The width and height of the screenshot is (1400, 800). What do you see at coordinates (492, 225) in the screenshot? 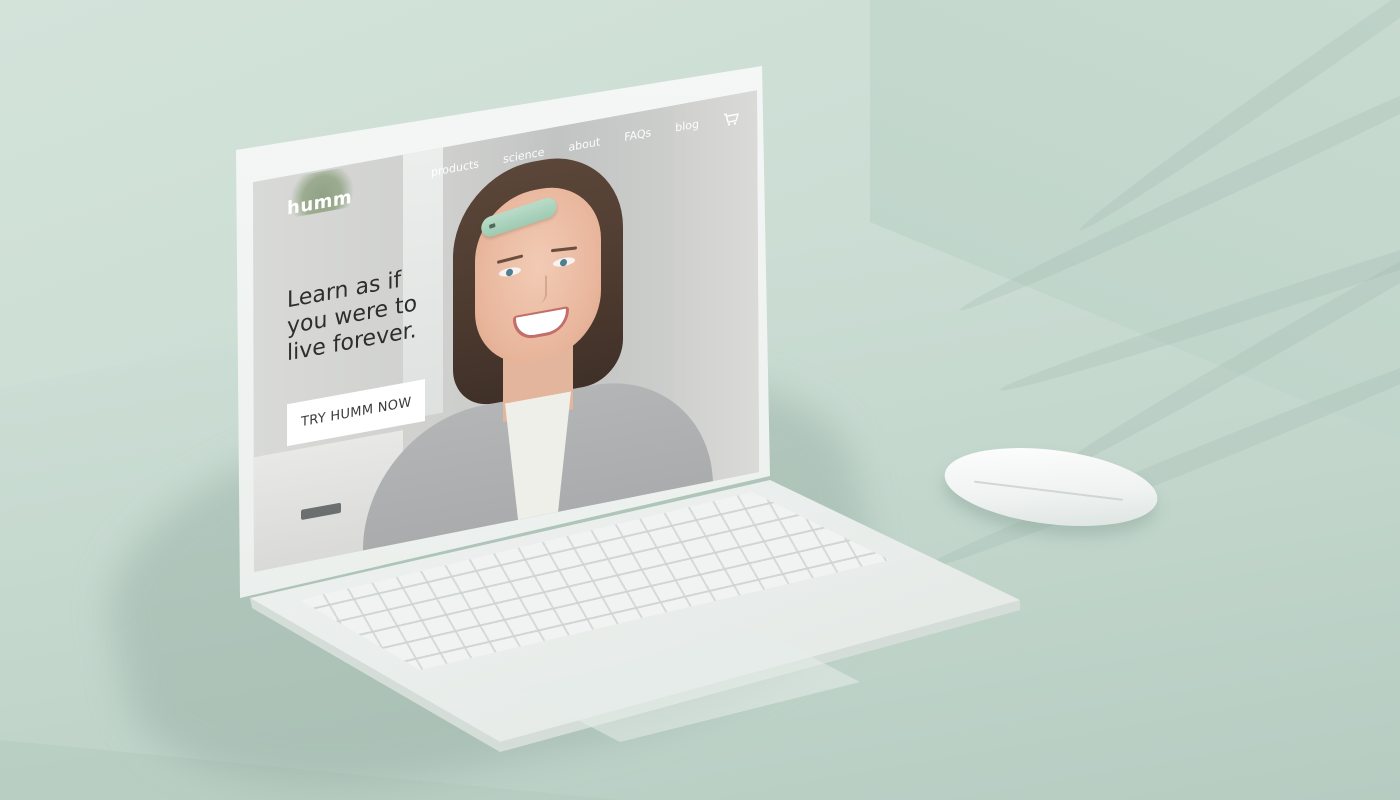
I see `device-indicator` at bounding box center [492, 225].